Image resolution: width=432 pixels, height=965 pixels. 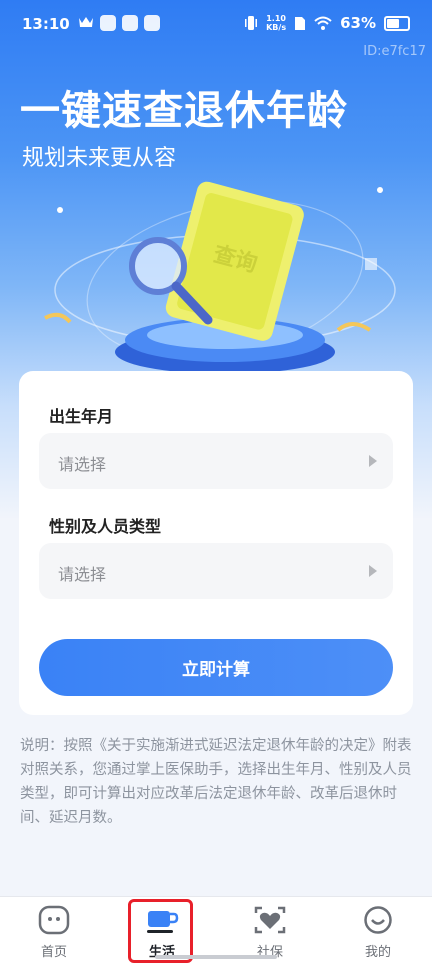 What do you see at coordinates (300, 23) in the screenshot?
I see `sim-icon` at bounding box center [300, 23].